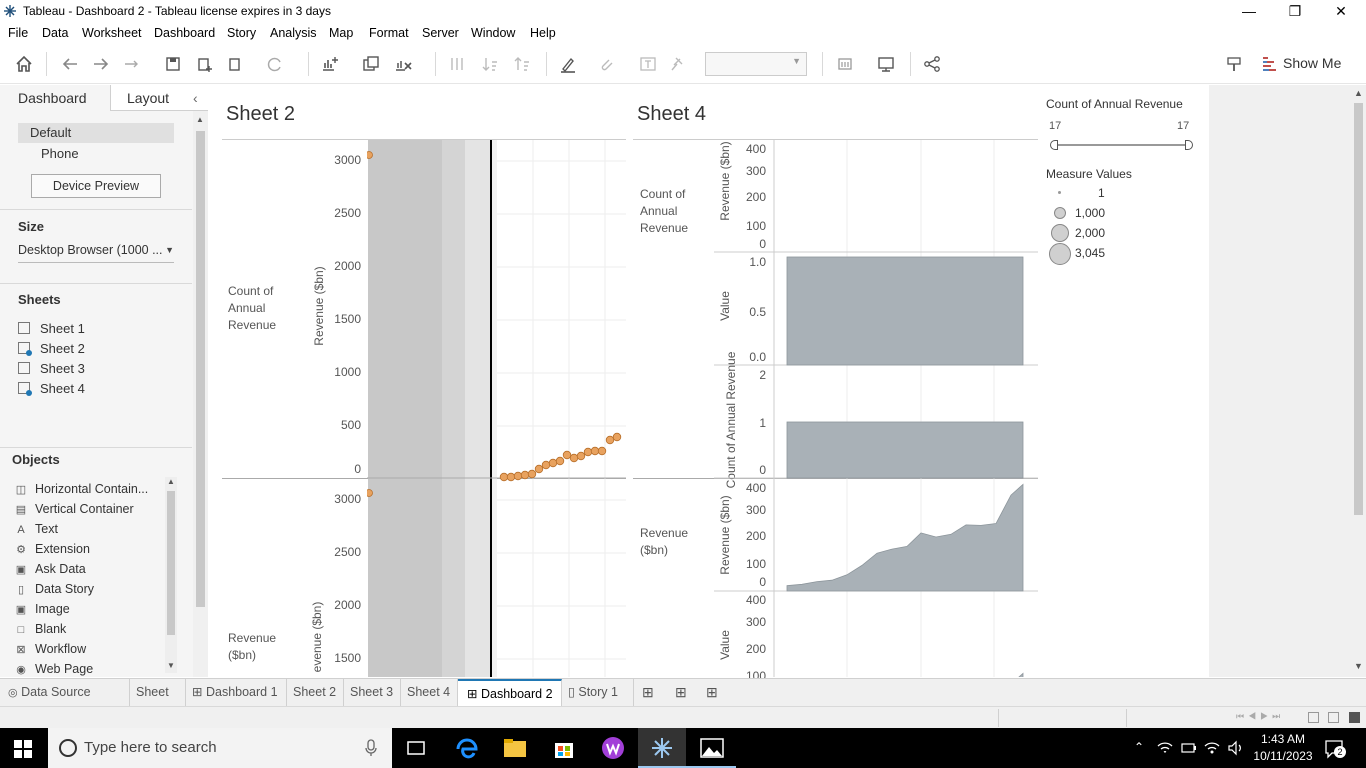 This screenshot has width=1366, height=768. Describe the element at coordinates (648, 64) in the screenshot. I see `labels-icon` at that location.